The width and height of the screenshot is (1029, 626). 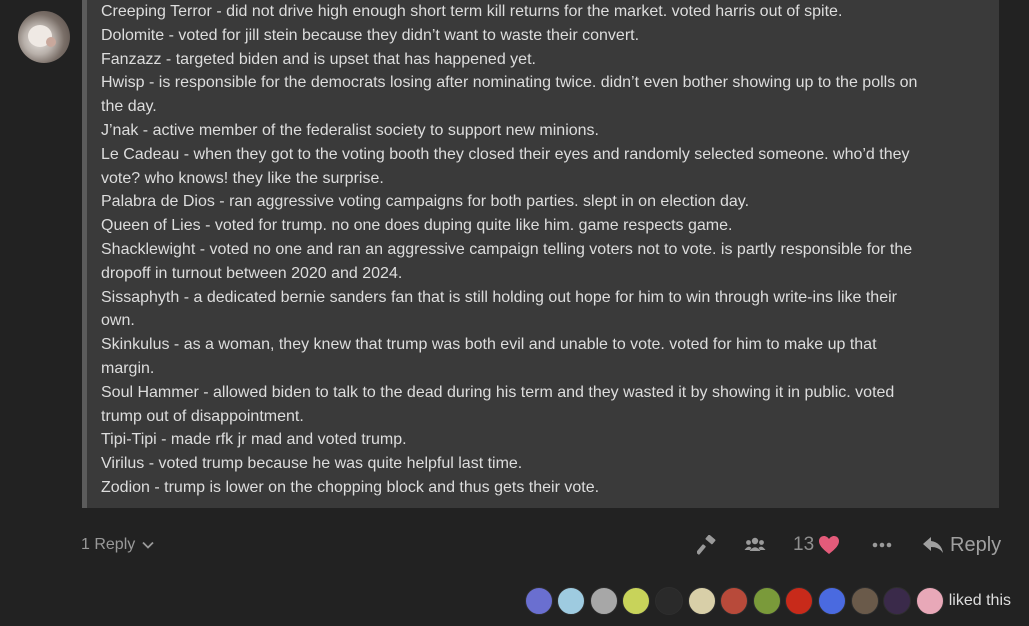 I want to click on post-line: vote? who knows! they like the surprise., so click(x=242, y=178).